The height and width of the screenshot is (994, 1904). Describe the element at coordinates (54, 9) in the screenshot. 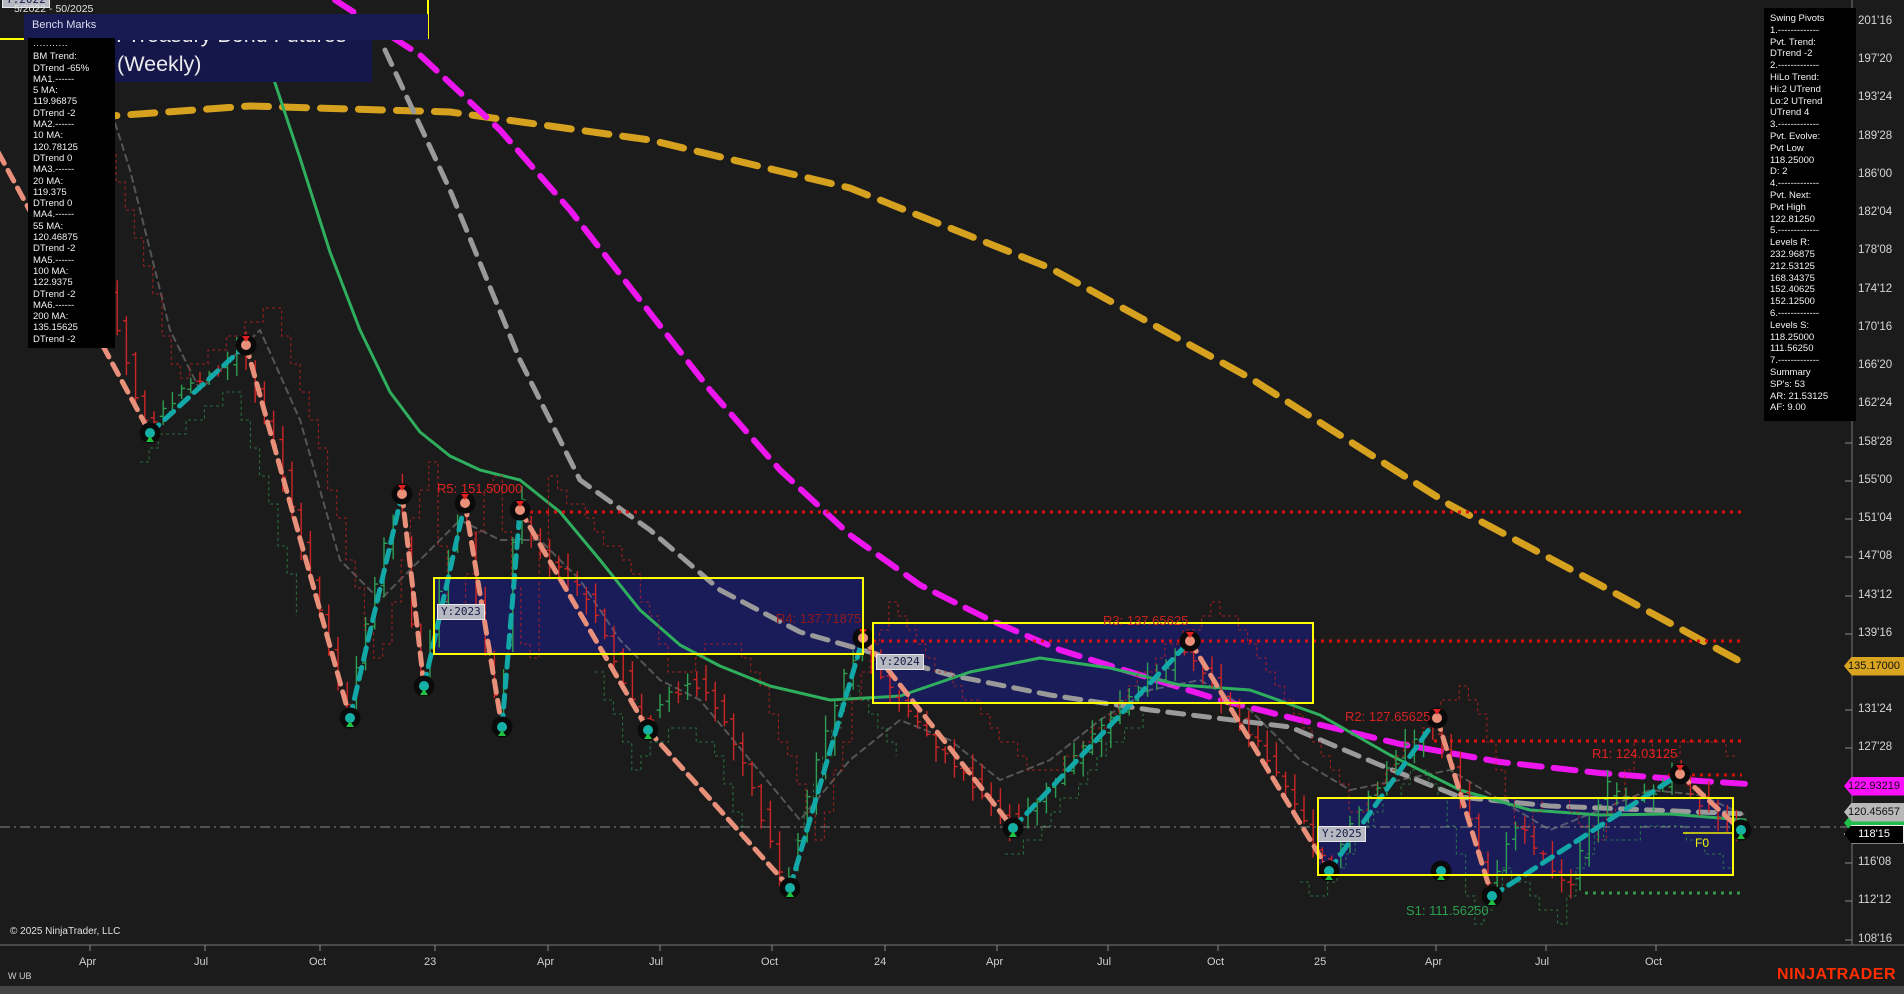

I see `date-range-label: 5/2022 - 50/2025` at that location.